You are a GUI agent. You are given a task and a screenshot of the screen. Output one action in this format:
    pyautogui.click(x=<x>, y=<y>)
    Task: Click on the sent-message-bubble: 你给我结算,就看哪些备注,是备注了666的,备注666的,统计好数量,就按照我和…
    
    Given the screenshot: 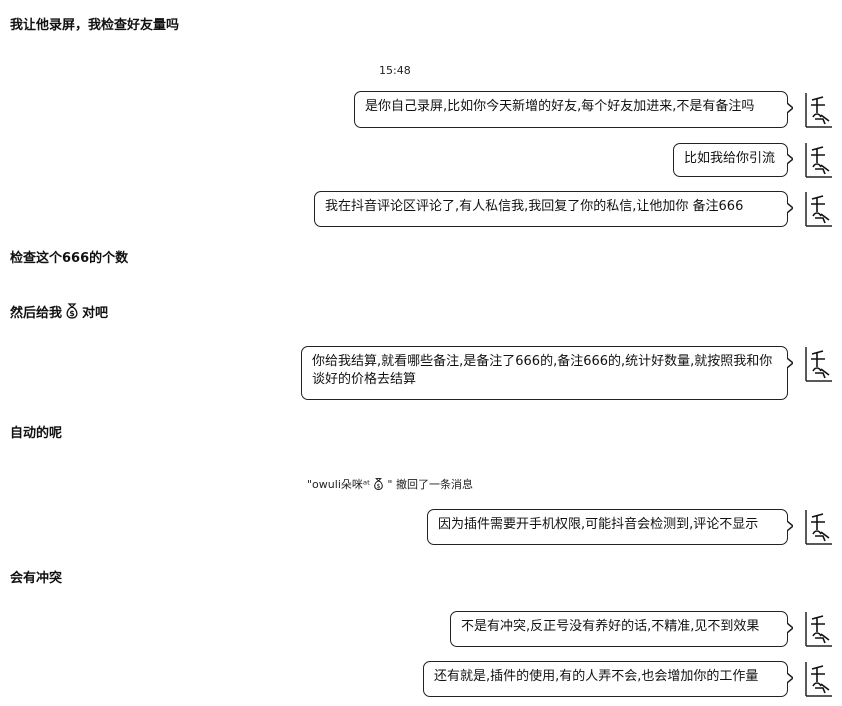 What is the action you would take?
    pyautogui.click(x=544, y=373)
    